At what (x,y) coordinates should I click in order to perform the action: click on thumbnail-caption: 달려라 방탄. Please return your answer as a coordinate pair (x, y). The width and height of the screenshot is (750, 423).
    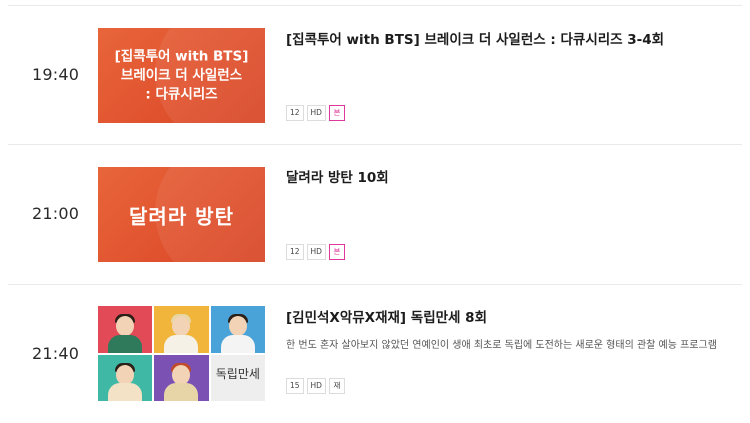
    Looking at the image, I should click on (181, 216).